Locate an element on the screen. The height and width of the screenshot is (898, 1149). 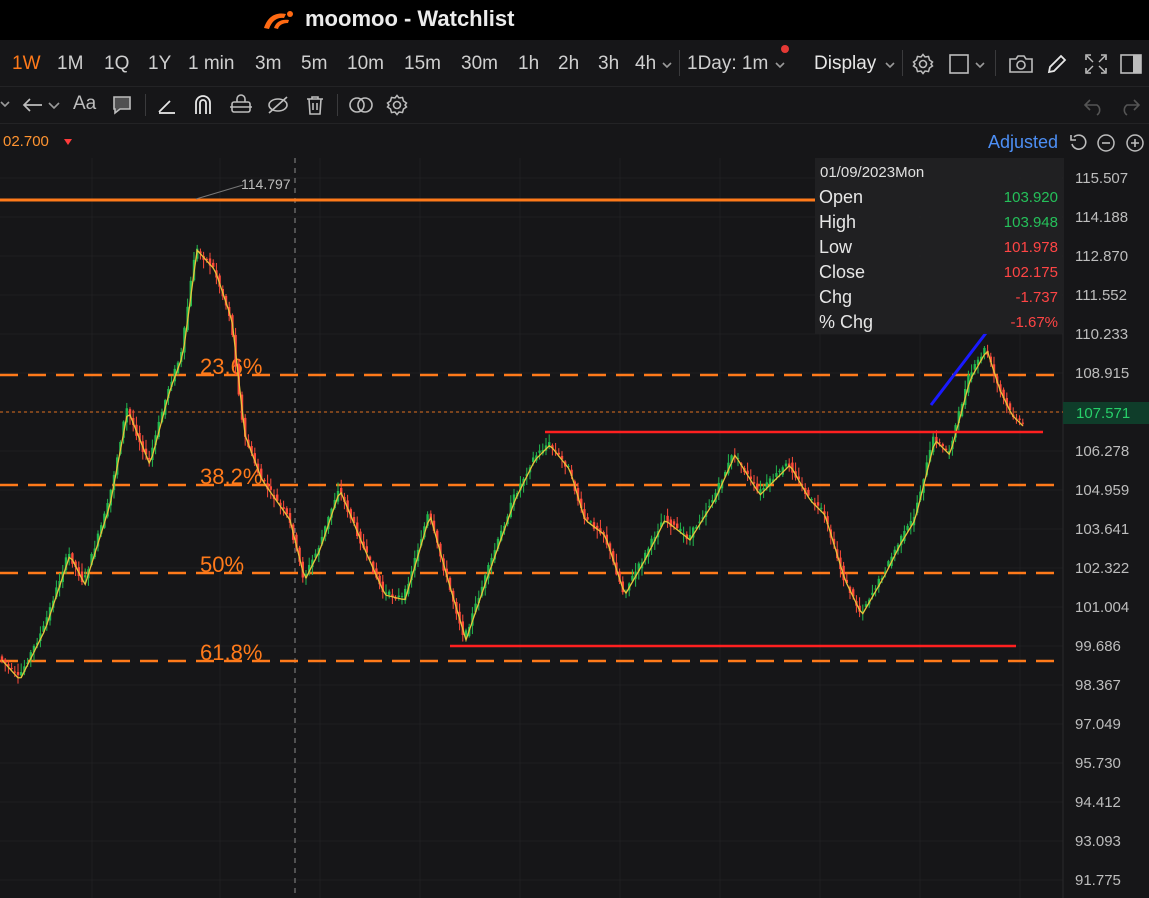
infobox-row-chg: Chg -1.737 is located at coordinates (938, 299).